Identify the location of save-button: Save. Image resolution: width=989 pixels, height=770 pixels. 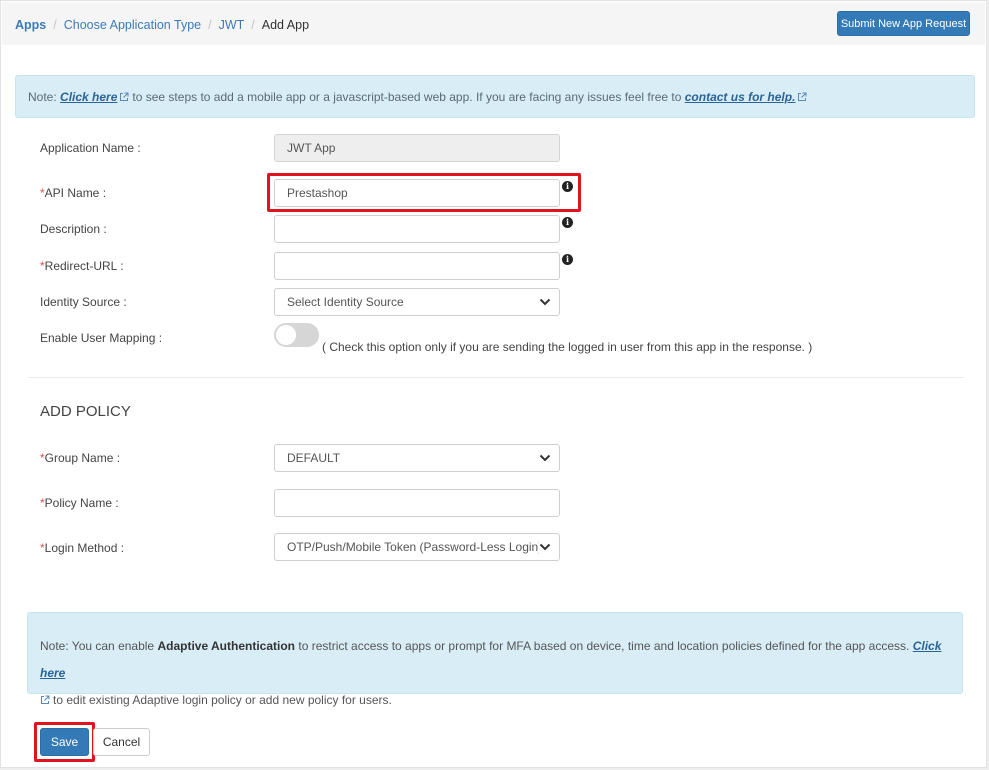
(64, 742).